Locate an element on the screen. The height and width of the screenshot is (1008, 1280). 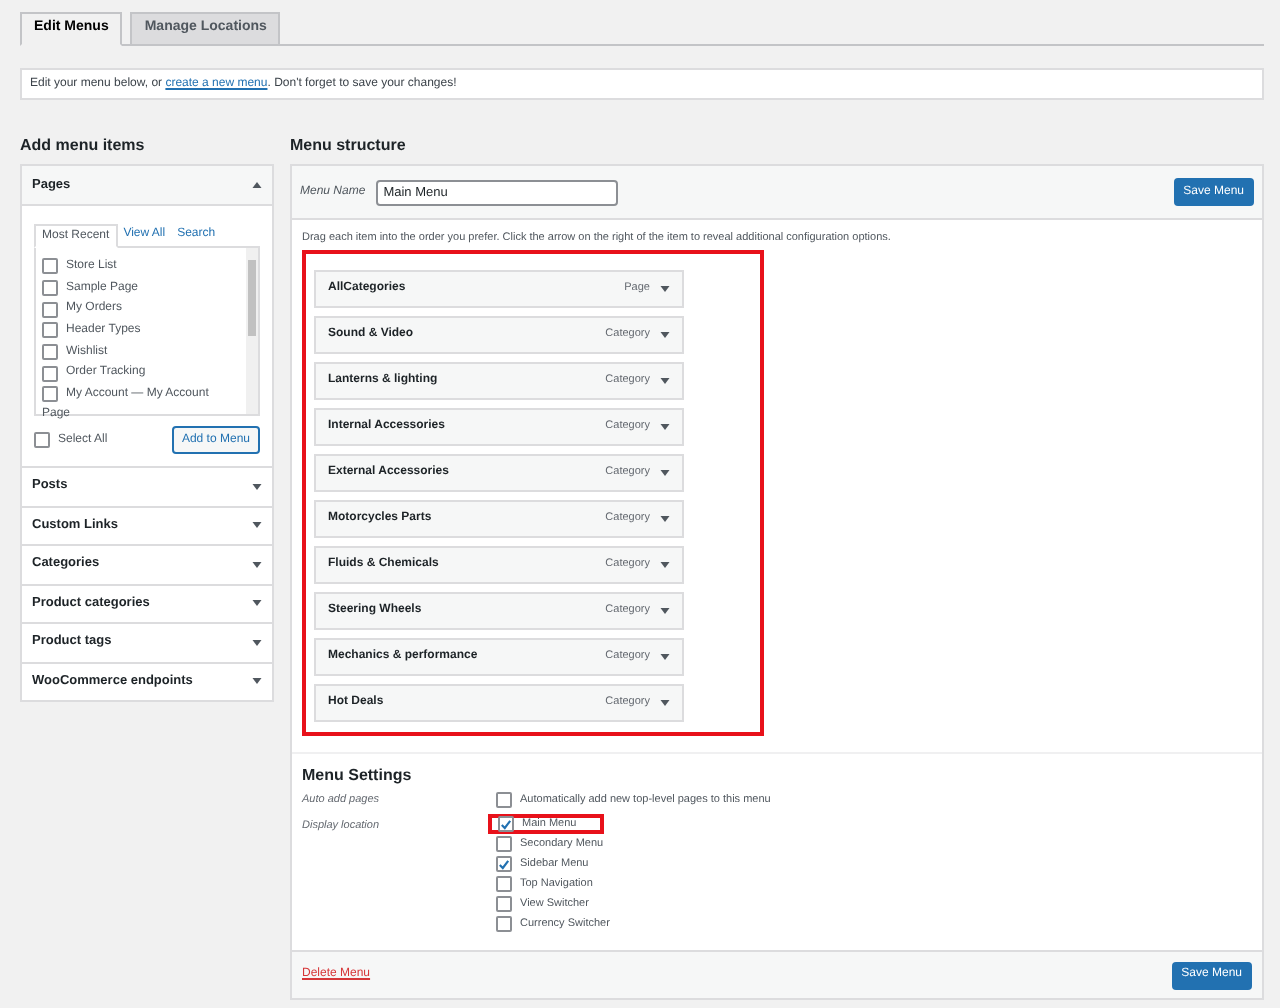
settings-heading: Menu Settings is located at coordinates (358, 776).